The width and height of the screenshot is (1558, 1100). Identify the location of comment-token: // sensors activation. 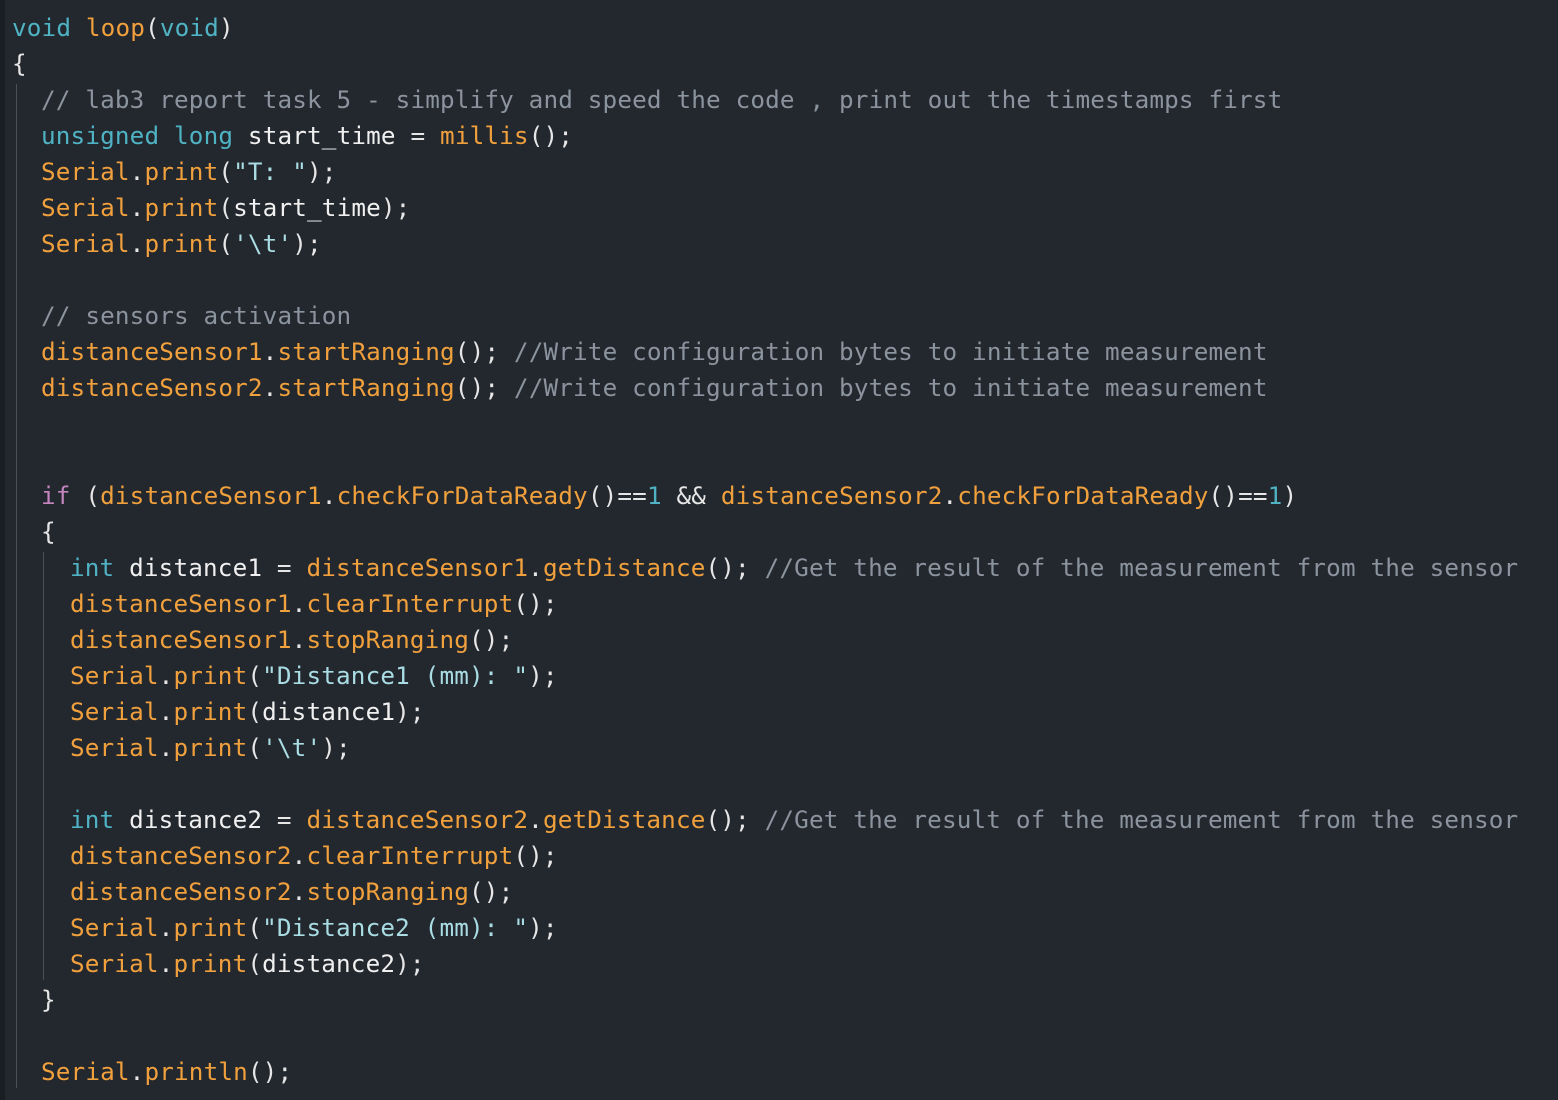
(196, 315).